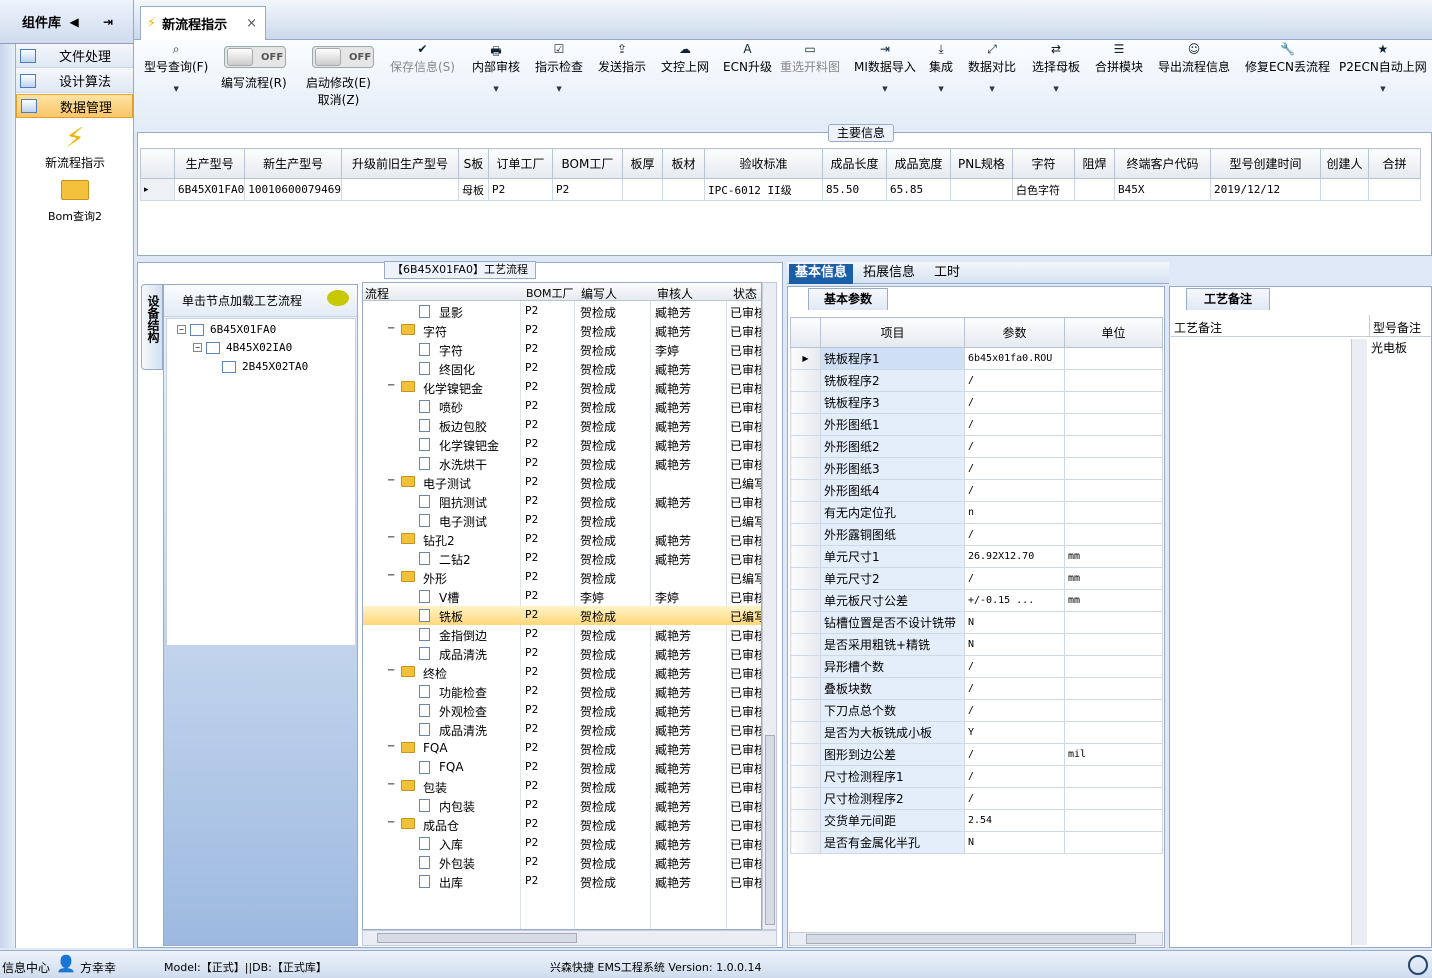 This screenshot has width=1432, height=978. I want to click on tab-device-structure: 设备结构, so click(152, 327).